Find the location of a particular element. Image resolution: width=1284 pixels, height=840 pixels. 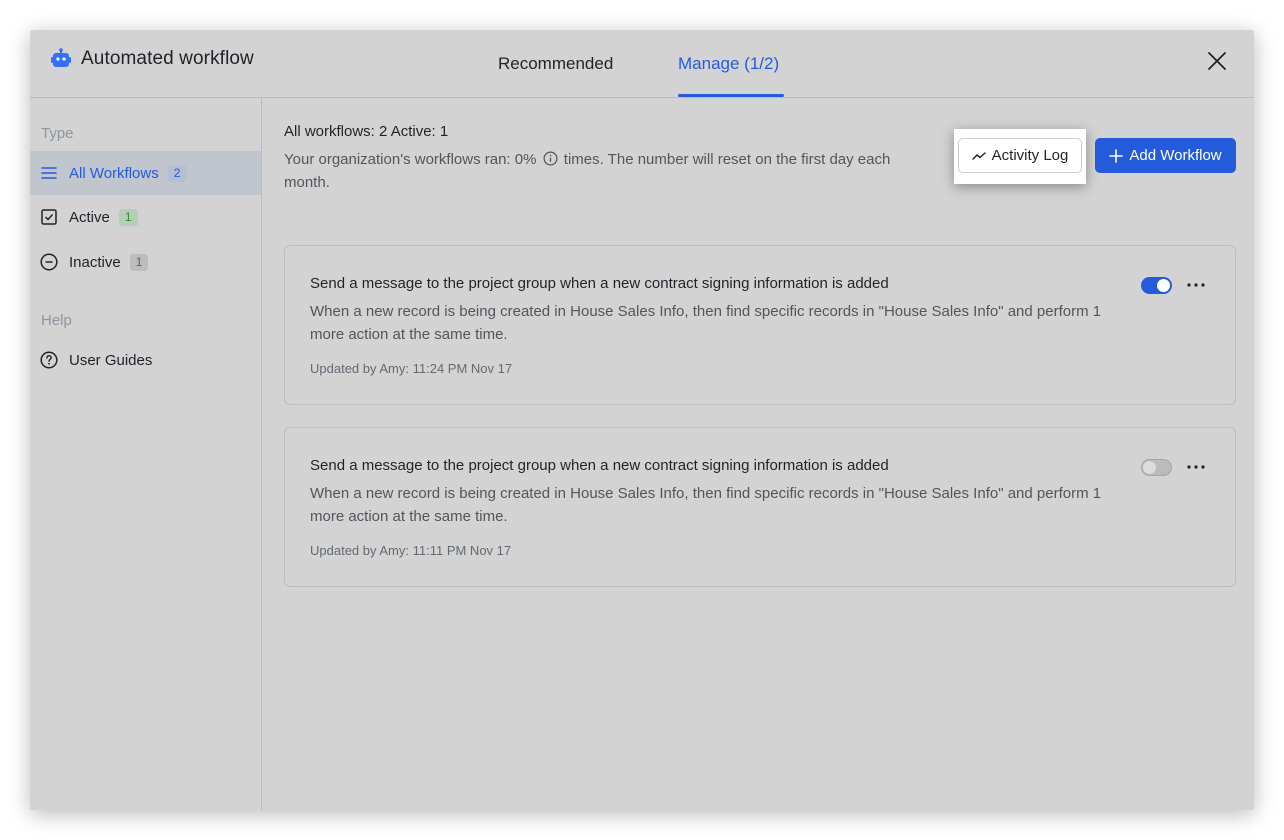

tab-recommended: Recommended is located at coordinates (555, 64).